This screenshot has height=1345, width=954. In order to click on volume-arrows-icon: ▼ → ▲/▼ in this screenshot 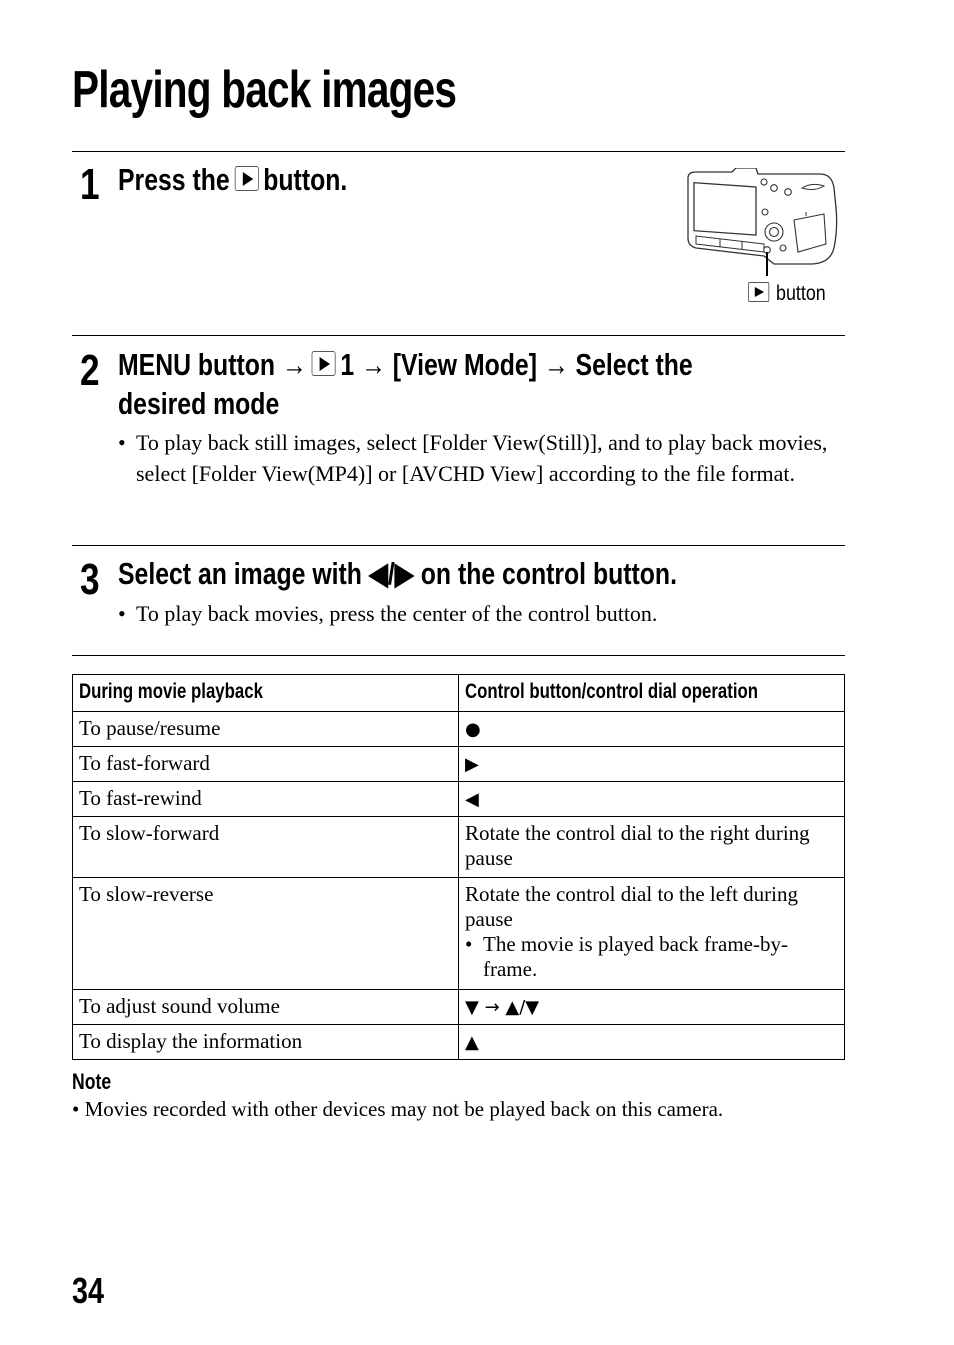, I will do `click(502, 1007)`.